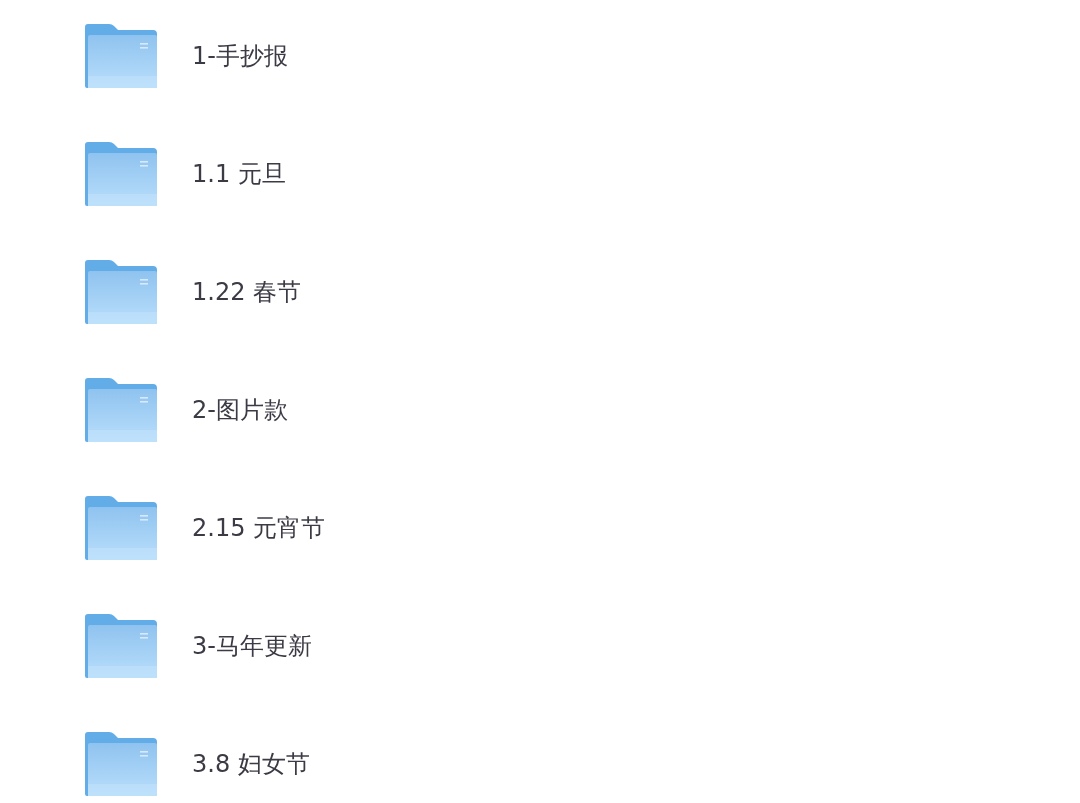 The height and width of the screenshot is (803, 1080). What do you see at coordinates (252, 646) in the screenshot?
I see `folder-name: 3-马年更新` at bounding box center [252, 646].